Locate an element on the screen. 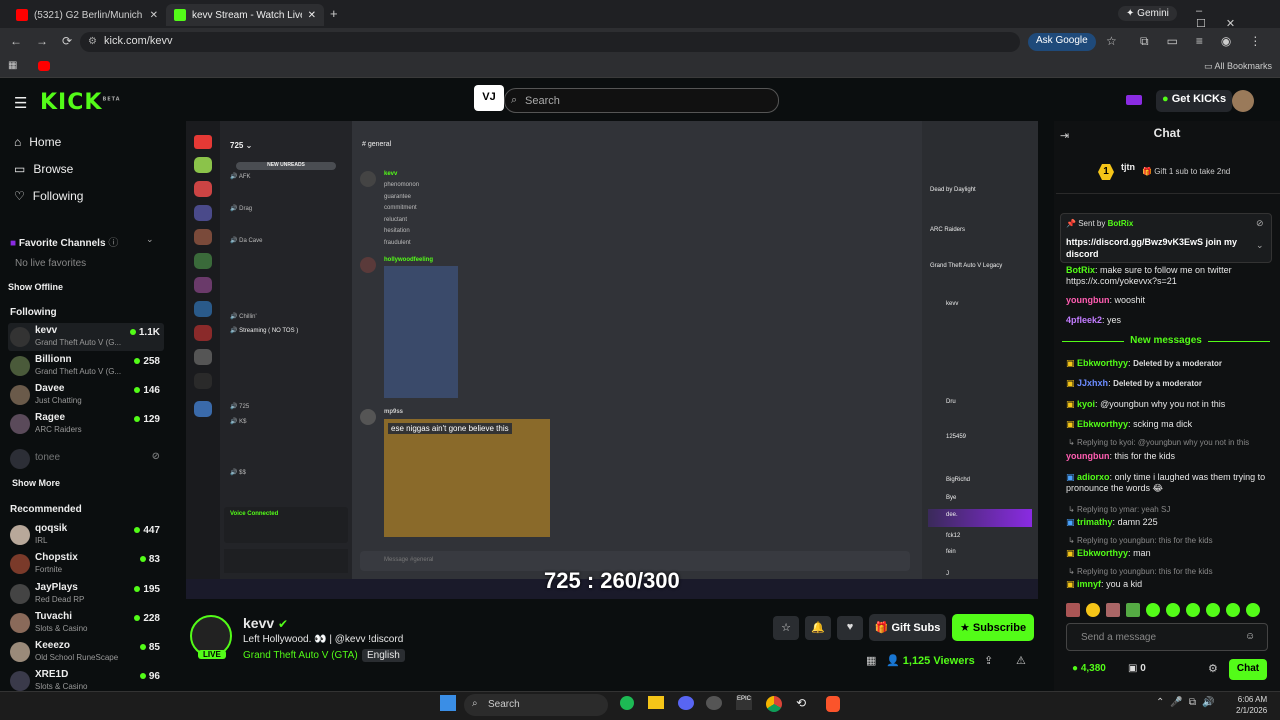  voice-channel: 🔊 725 is located at coordinates (239, 406).